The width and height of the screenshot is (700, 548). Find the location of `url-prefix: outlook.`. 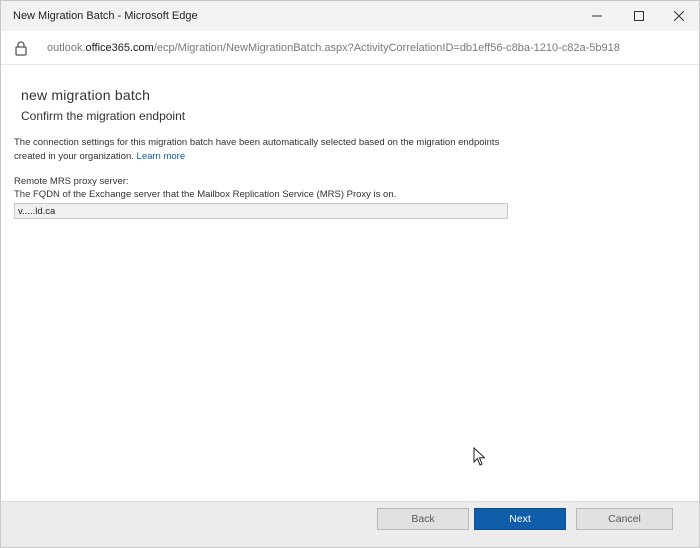

url-prefix: outlook. is located at coordinates (66, 48).